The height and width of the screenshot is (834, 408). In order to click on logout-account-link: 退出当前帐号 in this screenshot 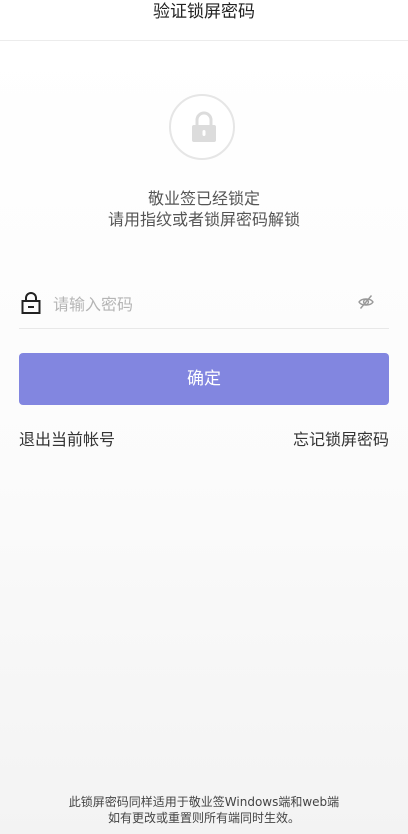, I will do `click(67, 440)`.